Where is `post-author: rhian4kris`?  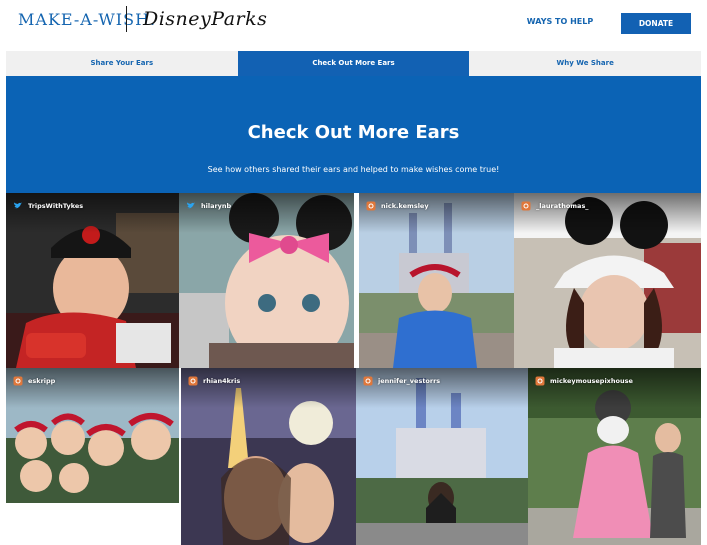 post-author: rhian4kris is located at coordinates (214, 381).